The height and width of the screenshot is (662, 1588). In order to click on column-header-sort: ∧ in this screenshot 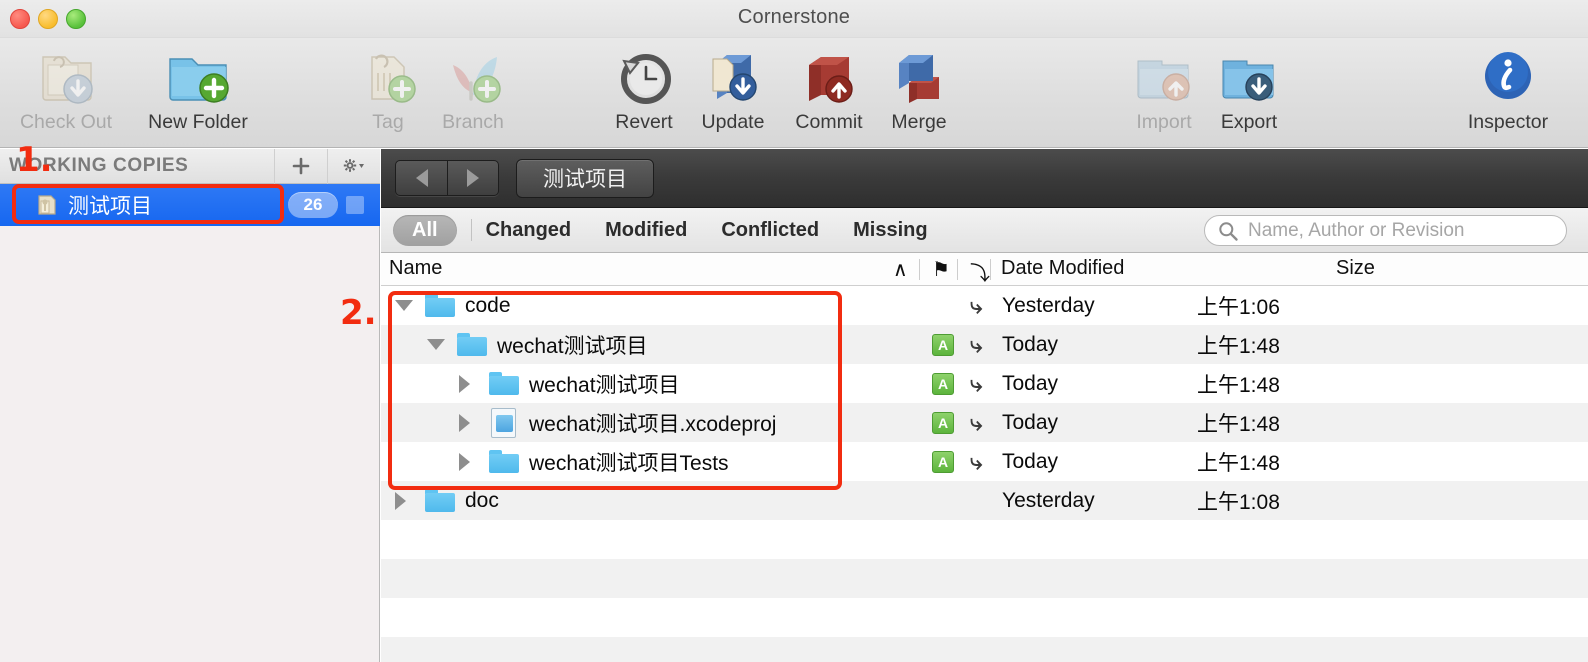, I will do `click(900, 269)`.